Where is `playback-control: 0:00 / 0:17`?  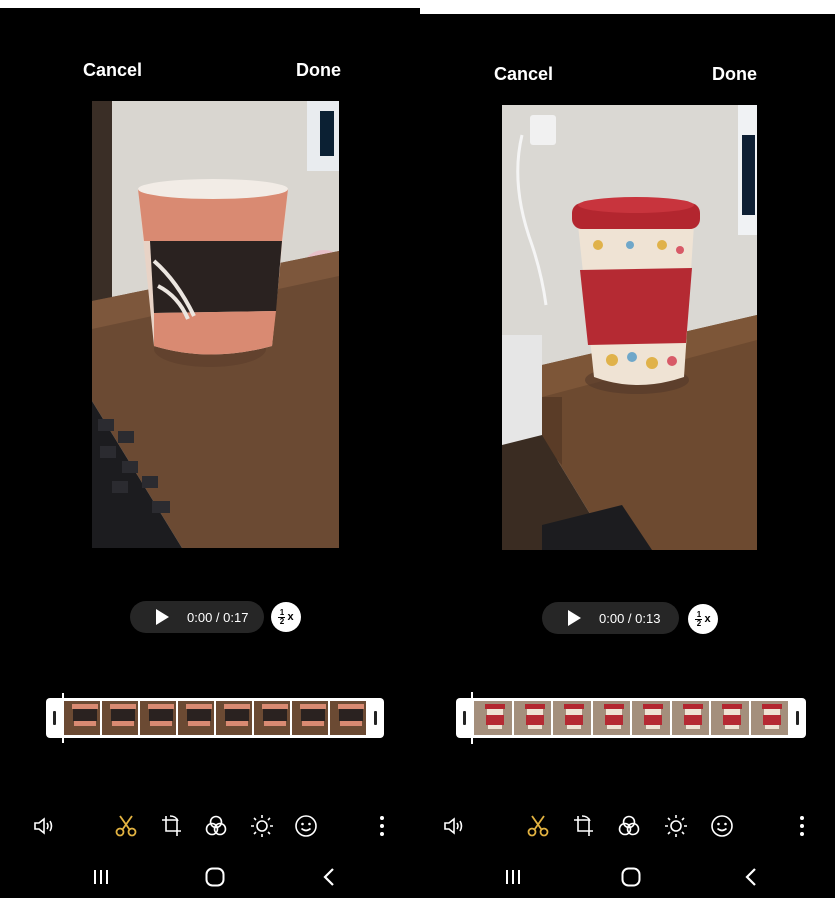
playback-control: 0:00 / 0:17 is located at coordinates (197, 617).